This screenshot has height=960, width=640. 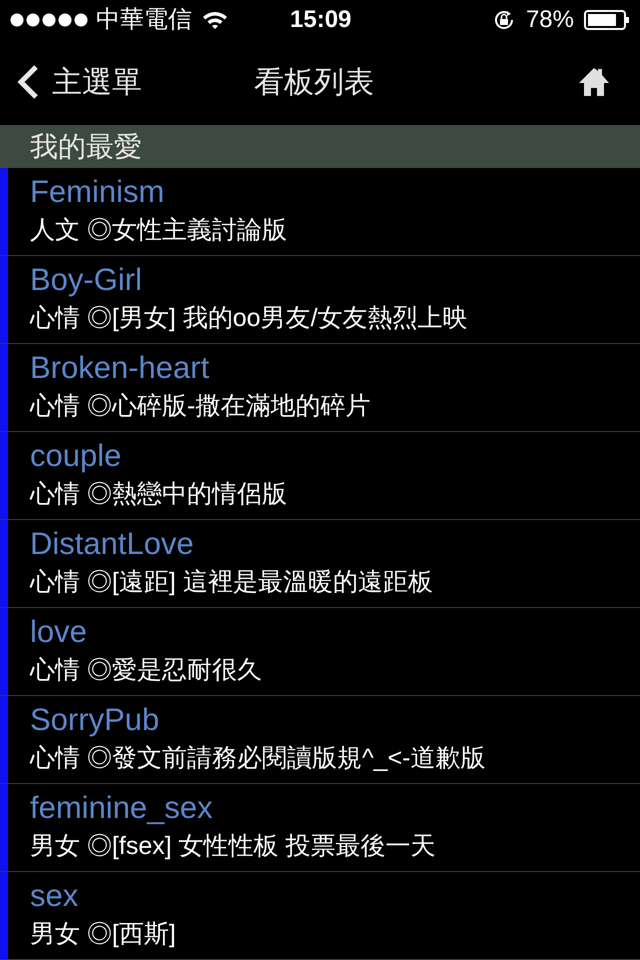 What do you see at coordinates (146, 670) in the screenshot?
I see `board-description: 心情 ◎愛是忍耐很久` at bounding box center [146, 670].